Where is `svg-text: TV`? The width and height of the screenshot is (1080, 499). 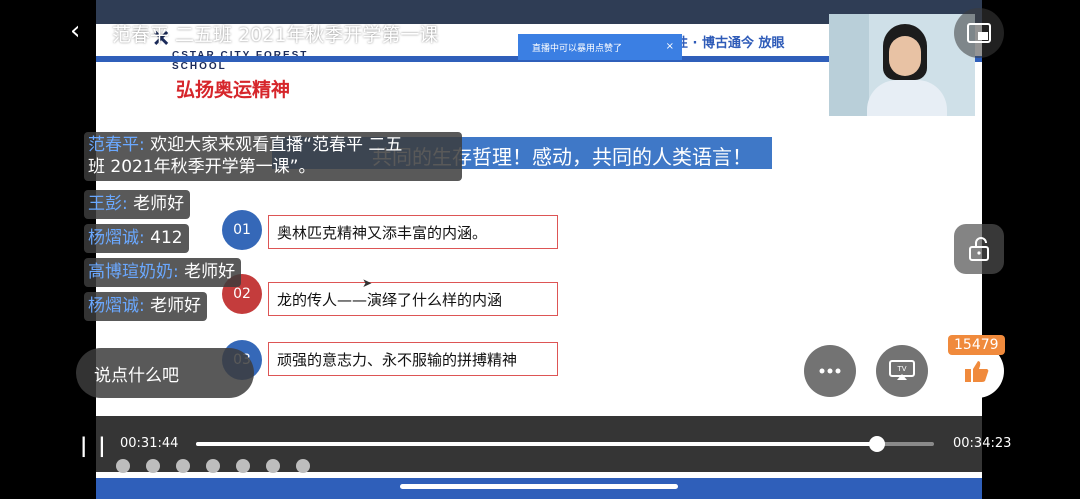 svg-text: TV is located at coordinates (901, 369).